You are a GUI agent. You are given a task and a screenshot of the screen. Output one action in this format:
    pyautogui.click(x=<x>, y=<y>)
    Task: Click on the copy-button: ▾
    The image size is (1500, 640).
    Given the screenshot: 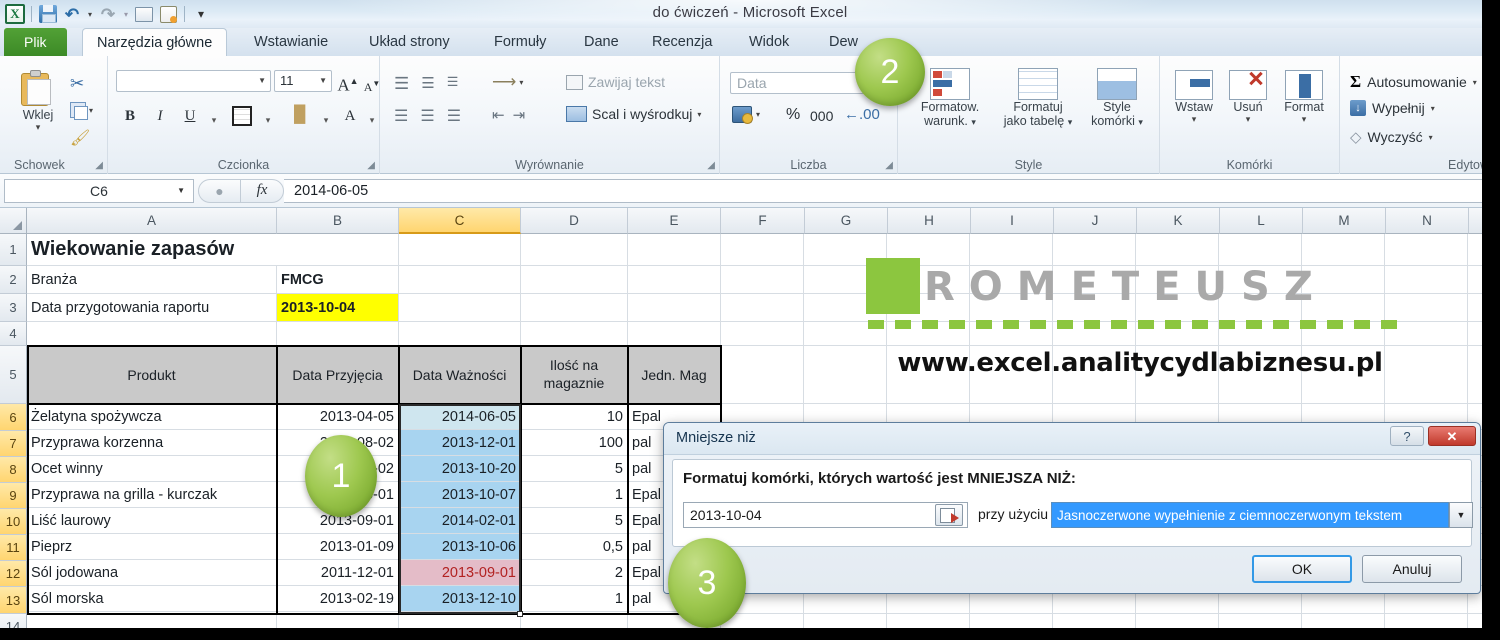 What is the action you would take?
    pyautogui.click(x=81, y=111)
    